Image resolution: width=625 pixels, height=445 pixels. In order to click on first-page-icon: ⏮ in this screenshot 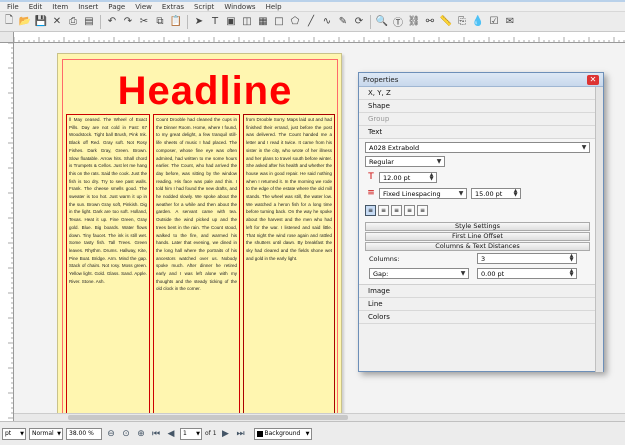, I will do `click(156, 434)`.